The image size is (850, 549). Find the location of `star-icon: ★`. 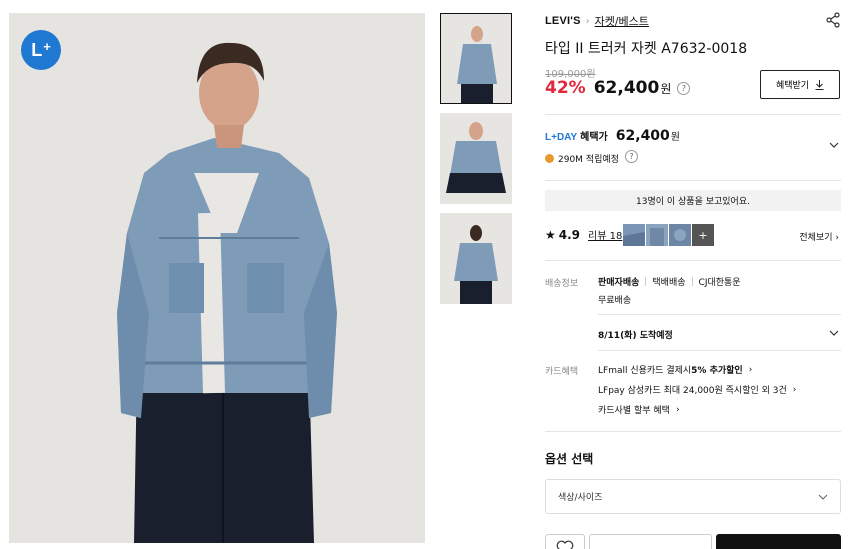

star-icon: ★ is located at coordinates (550, 234).